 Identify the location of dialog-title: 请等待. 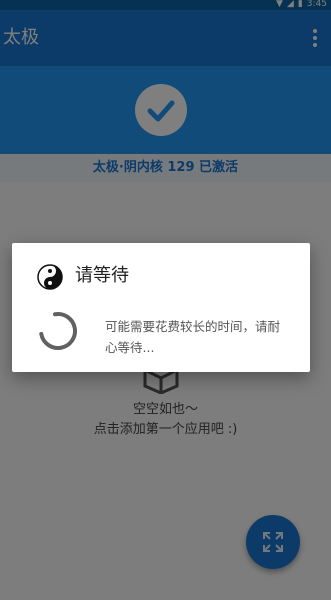
(102, 275).